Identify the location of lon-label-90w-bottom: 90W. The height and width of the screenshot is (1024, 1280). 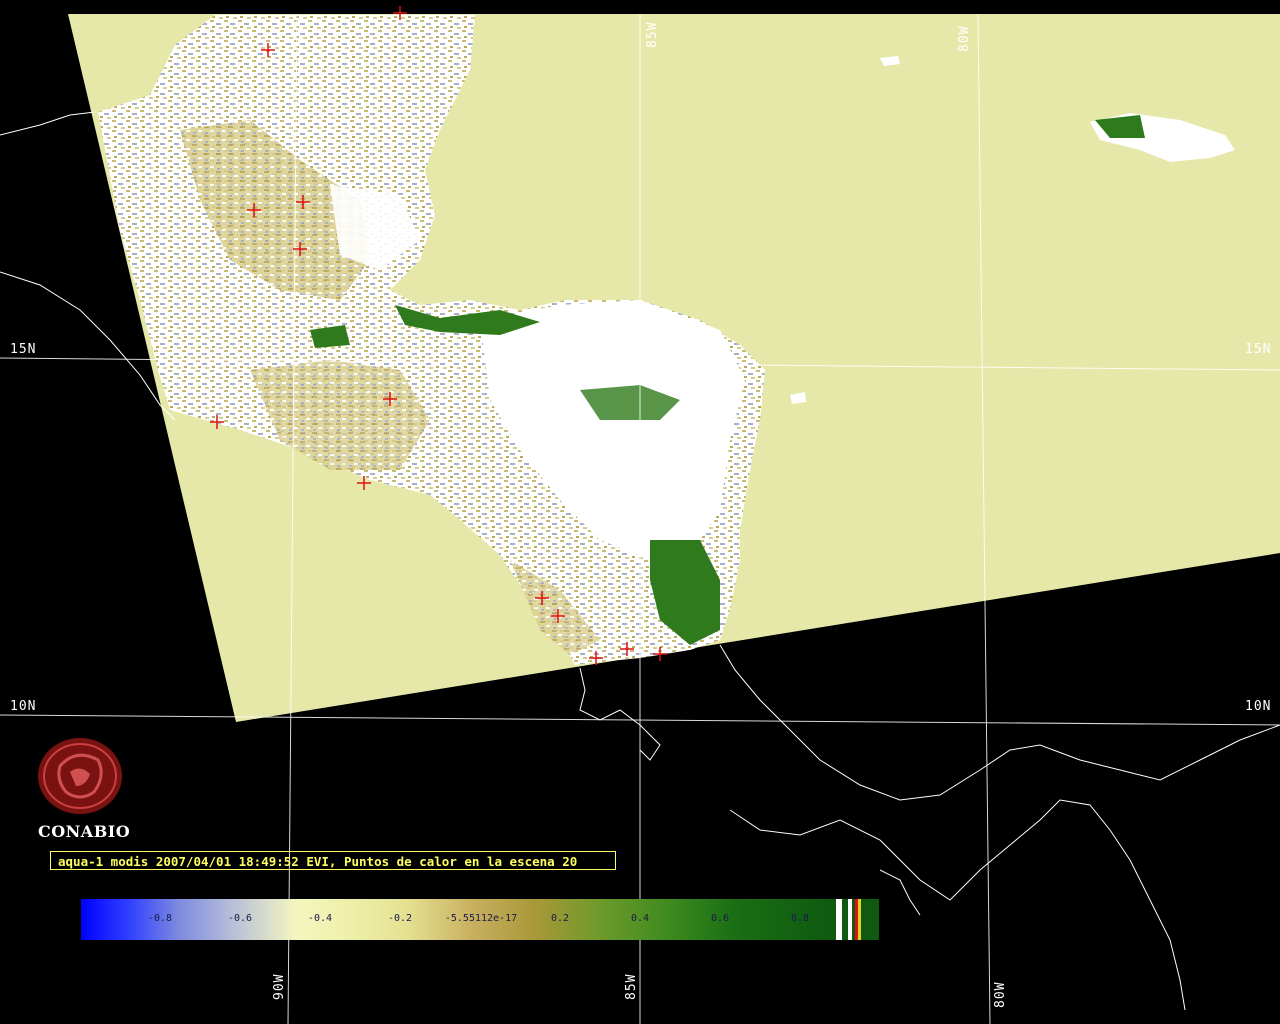
(279, 986).